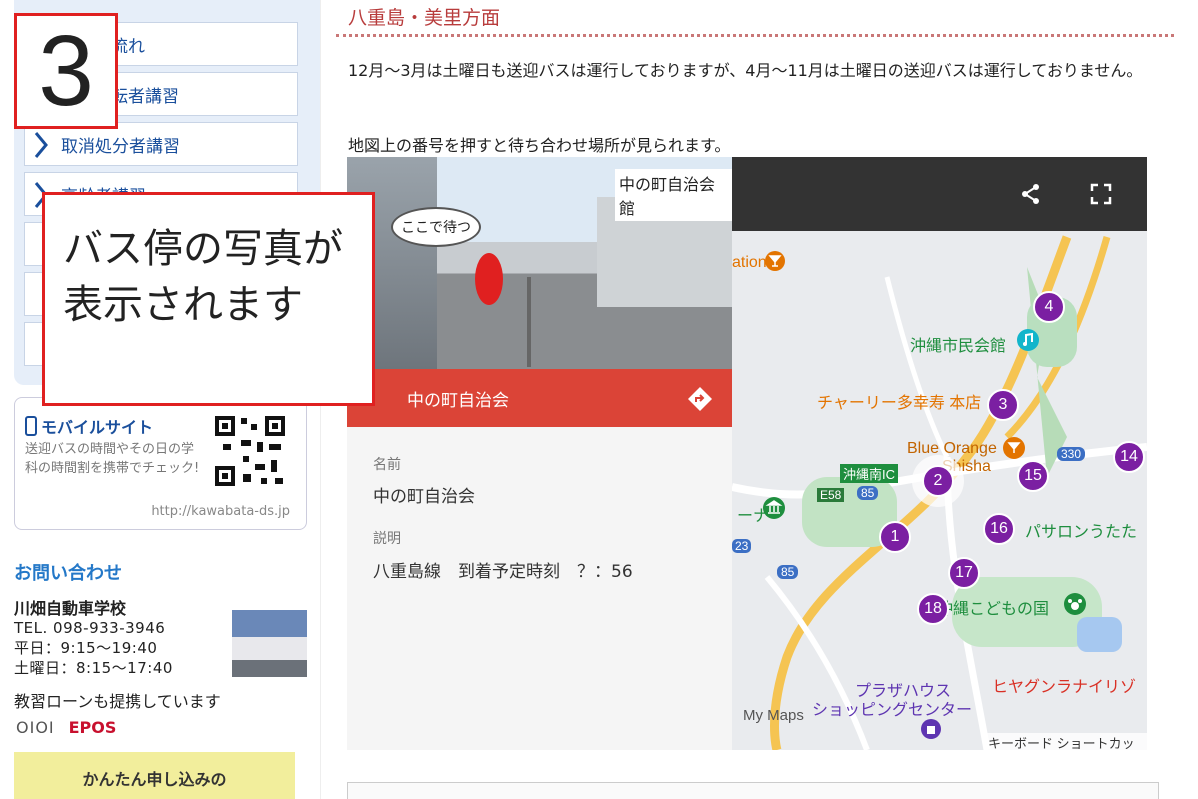  Describe the element at coordinates (939, 194) in the screenshot. I see `map-toolbar` at that location.